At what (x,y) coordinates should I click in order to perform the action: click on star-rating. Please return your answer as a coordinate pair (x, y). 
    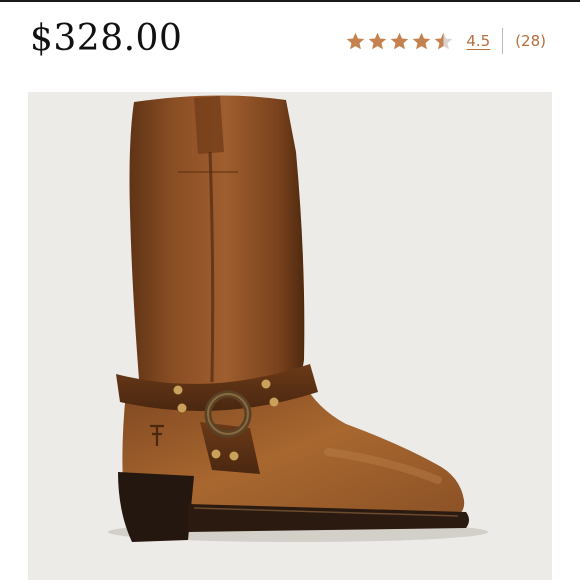
    Looking at the image, I should click on (399, 41).